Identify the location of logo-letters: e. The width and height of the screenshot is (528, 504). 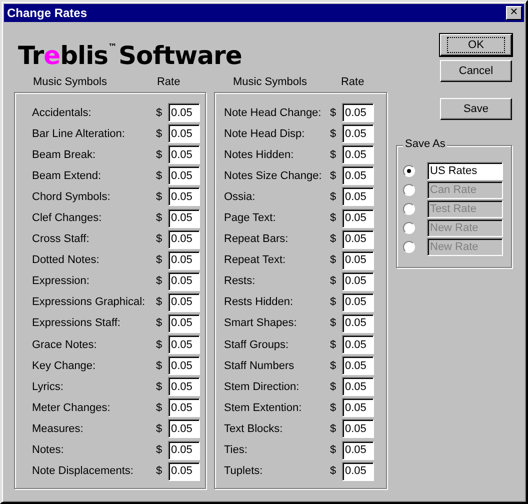
(52, 55).